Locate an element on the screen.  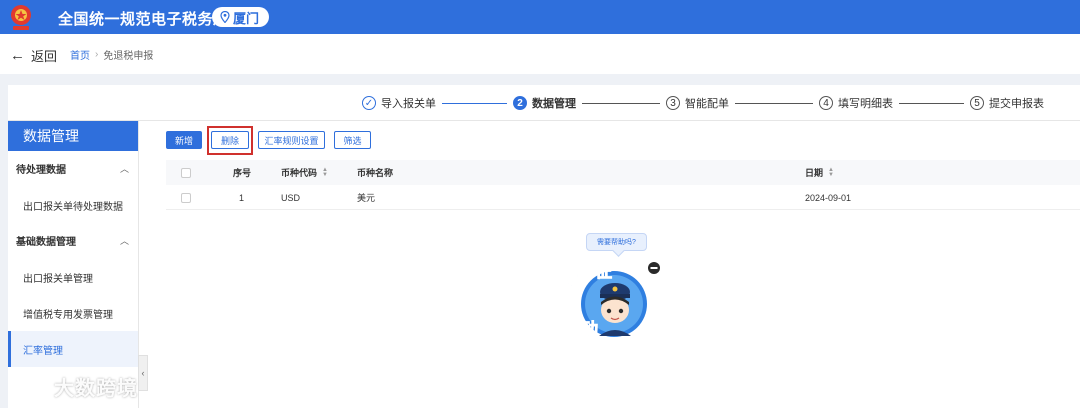
column-label: 日期 is located at coordinates (814, 173).